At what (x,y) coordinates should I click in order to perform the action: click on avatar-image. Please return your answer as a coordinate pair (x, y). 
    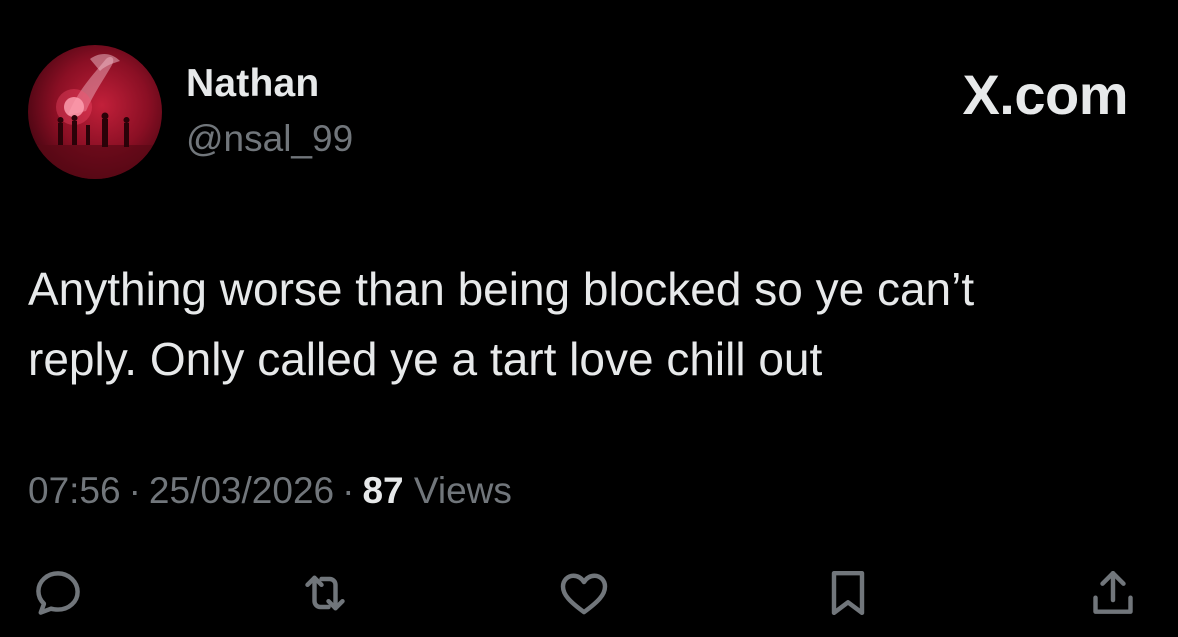
    Looking at the image, I should click on (95, 116).